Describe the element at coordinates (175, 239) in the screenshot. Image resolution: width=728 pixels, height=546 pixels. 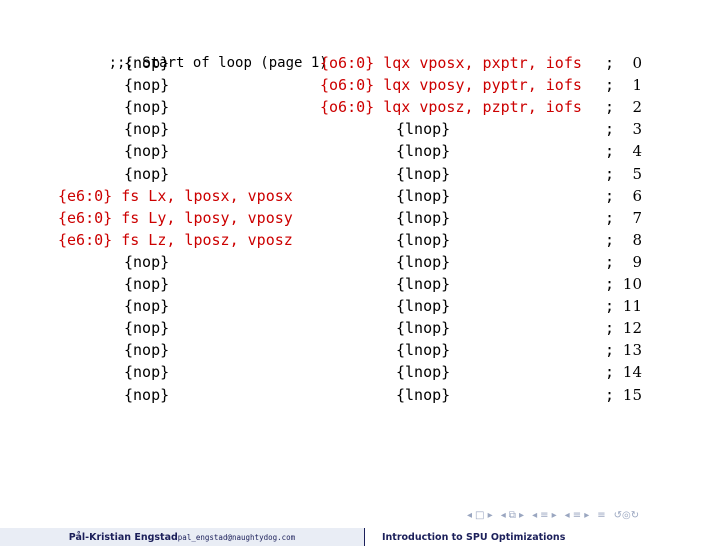
I see `even-pipe-instruction: {e6:0} fs Lz, lposz, vposz` at that location.